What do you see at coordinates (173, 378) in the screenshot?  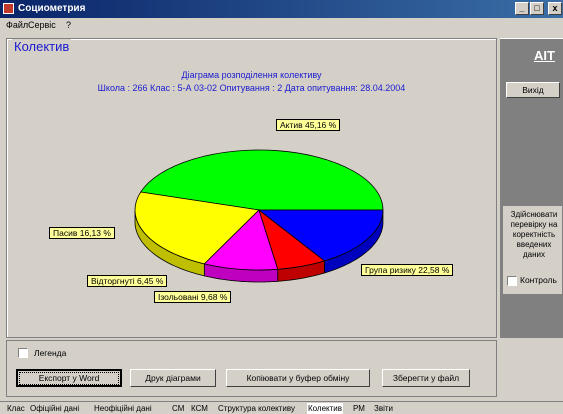 I see `print-chart-button: Друк діаграми` at bounding box center [173, 378].